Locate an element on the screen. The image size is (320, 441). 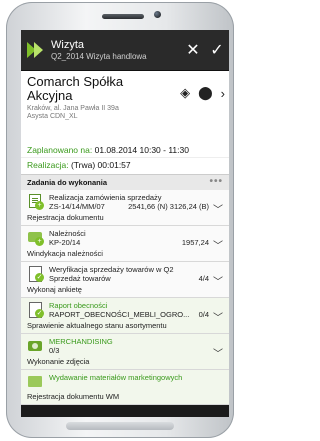
confirm-button: ✓ is located at coordinates (217, 50).